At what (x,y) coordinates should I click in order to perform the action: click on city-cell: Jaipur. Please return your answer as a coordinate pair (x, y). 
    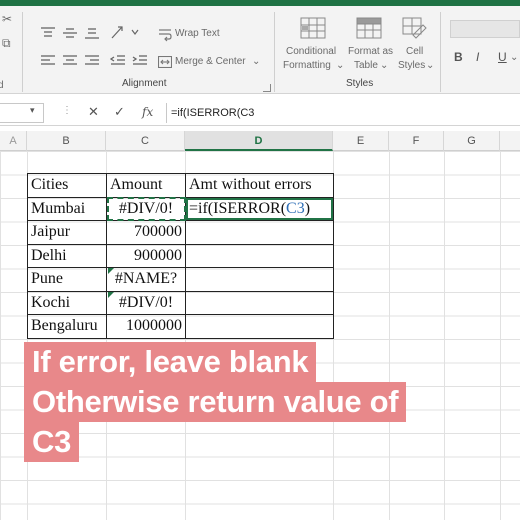
    Looking at the image, I should click on (67, 232).